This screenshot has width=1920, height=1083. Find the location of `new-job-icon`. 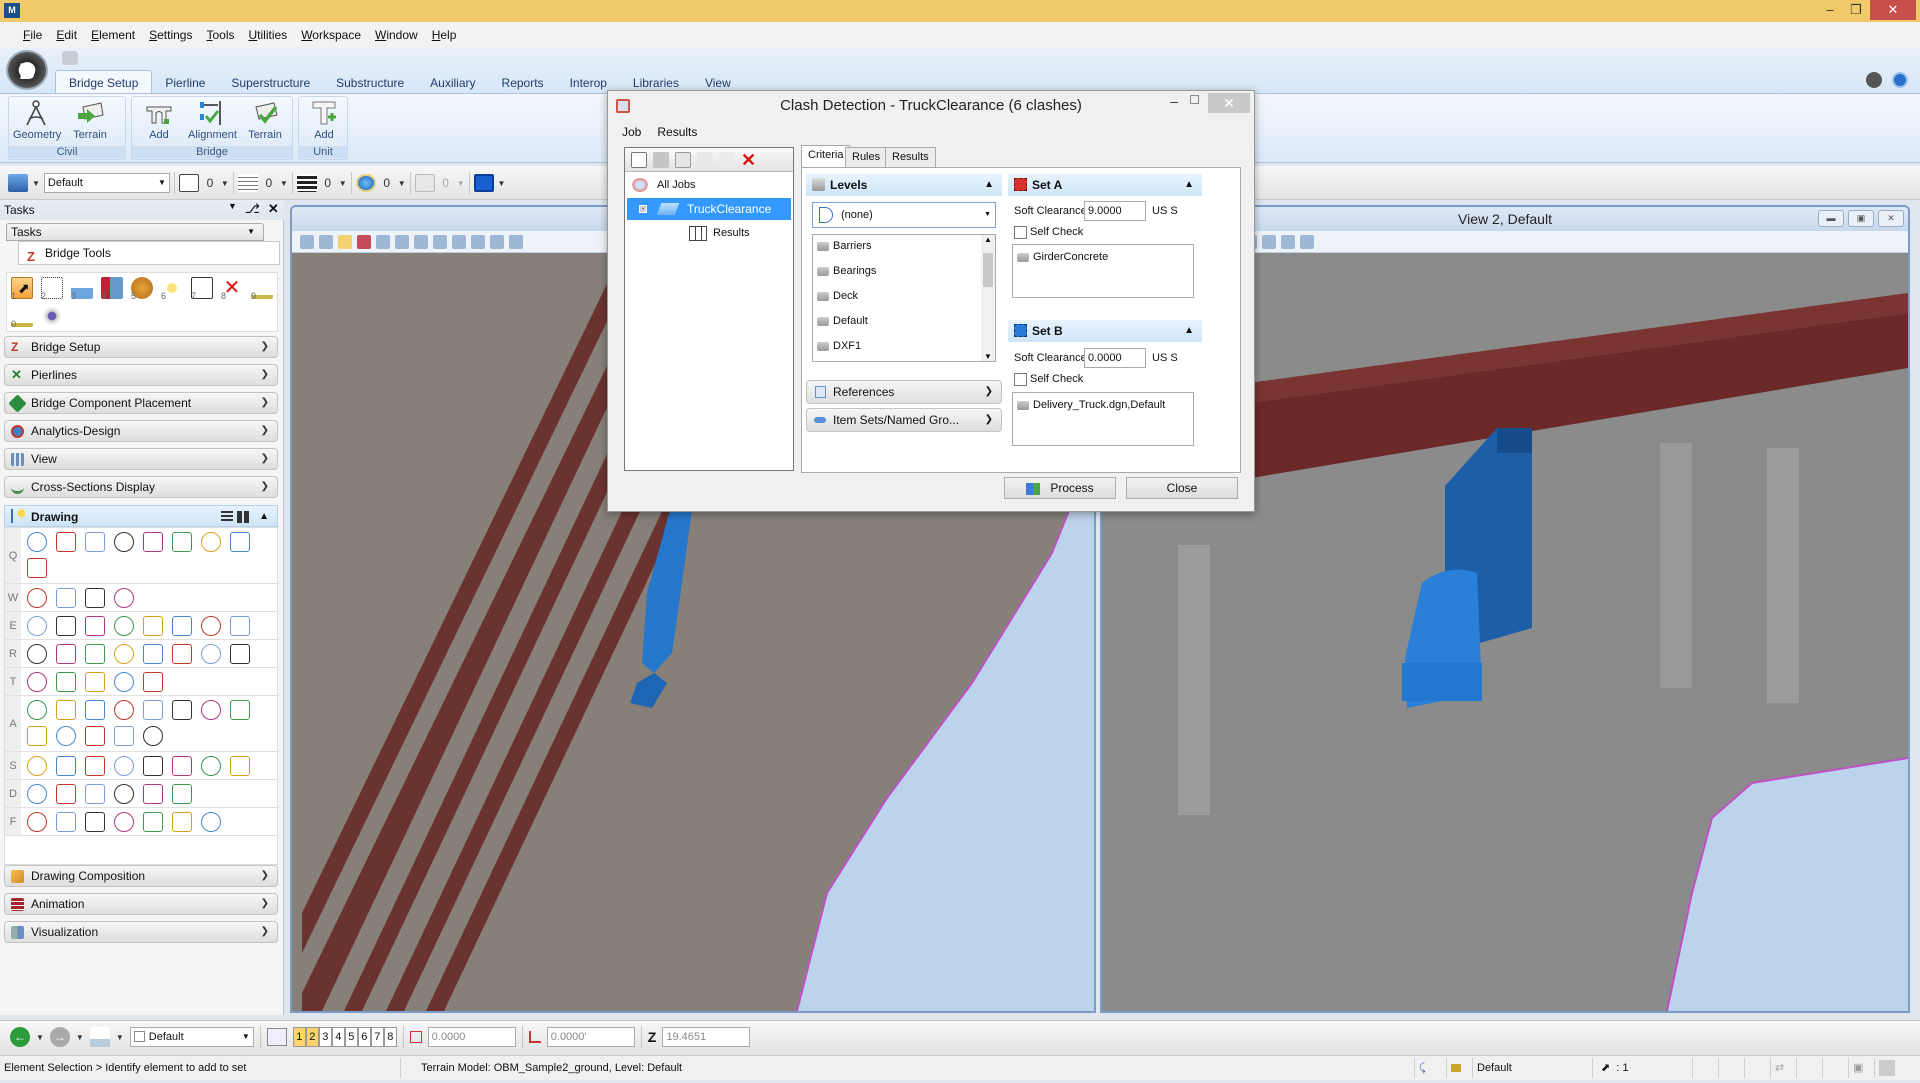

new-job-icon is located at coordinates (639, 159).